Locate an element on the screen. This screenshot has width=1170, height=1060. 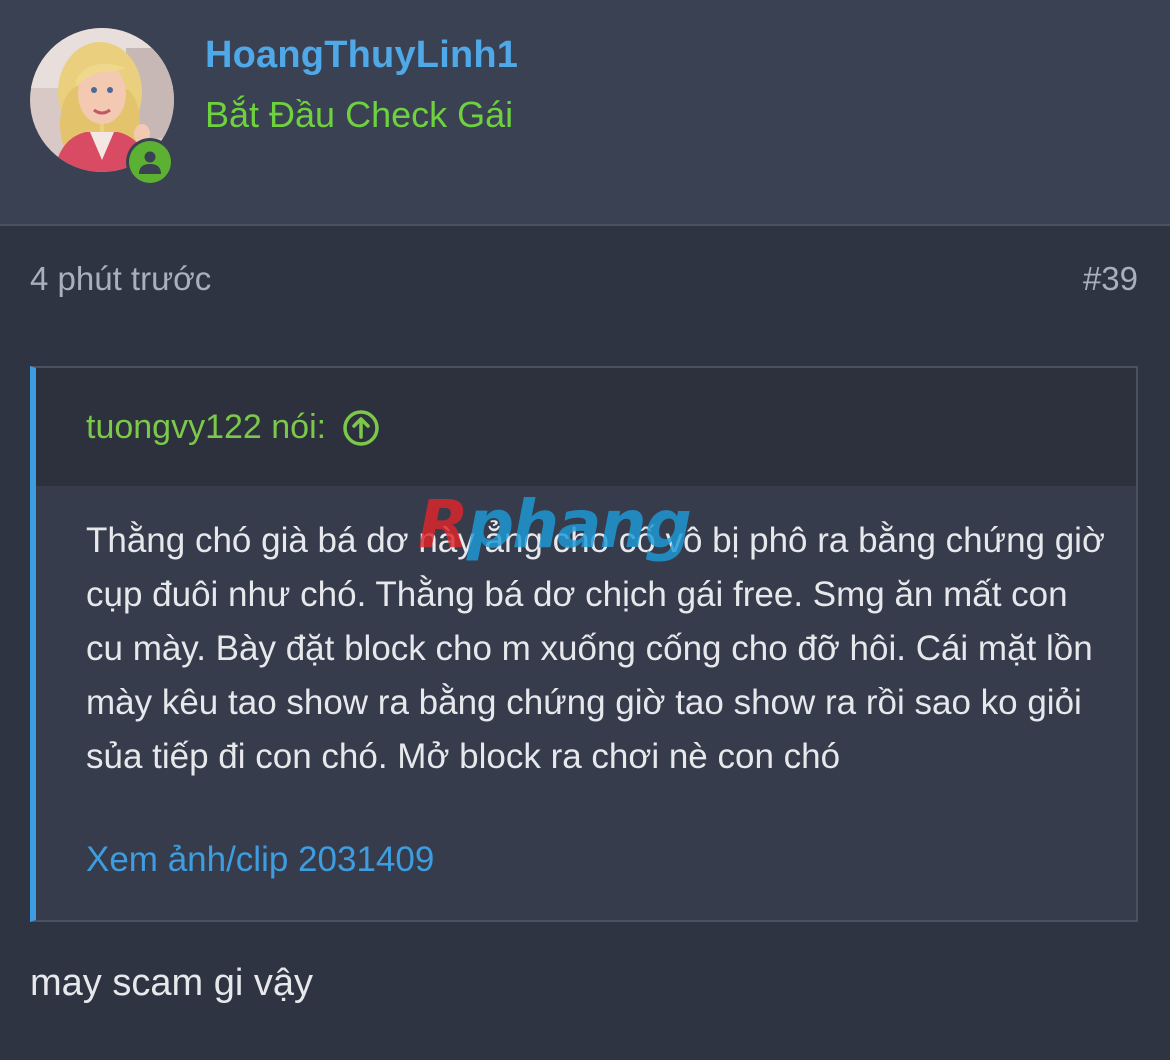
arrow-up-circle-icon is located at coordinates (361, 428).